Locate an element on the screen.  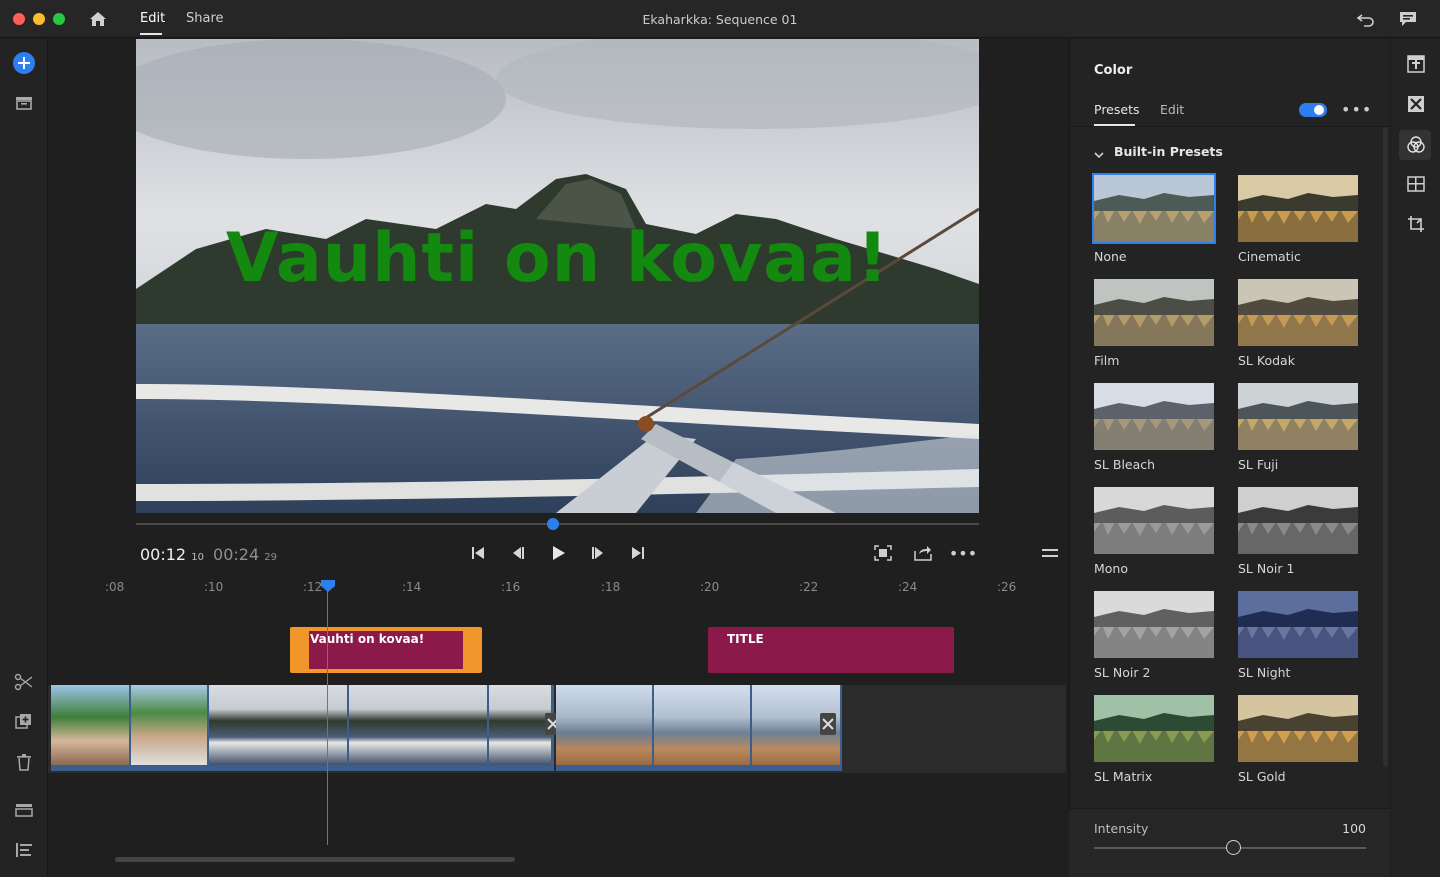
title-clip-label: TITLE is located at coordinates (745, 639).